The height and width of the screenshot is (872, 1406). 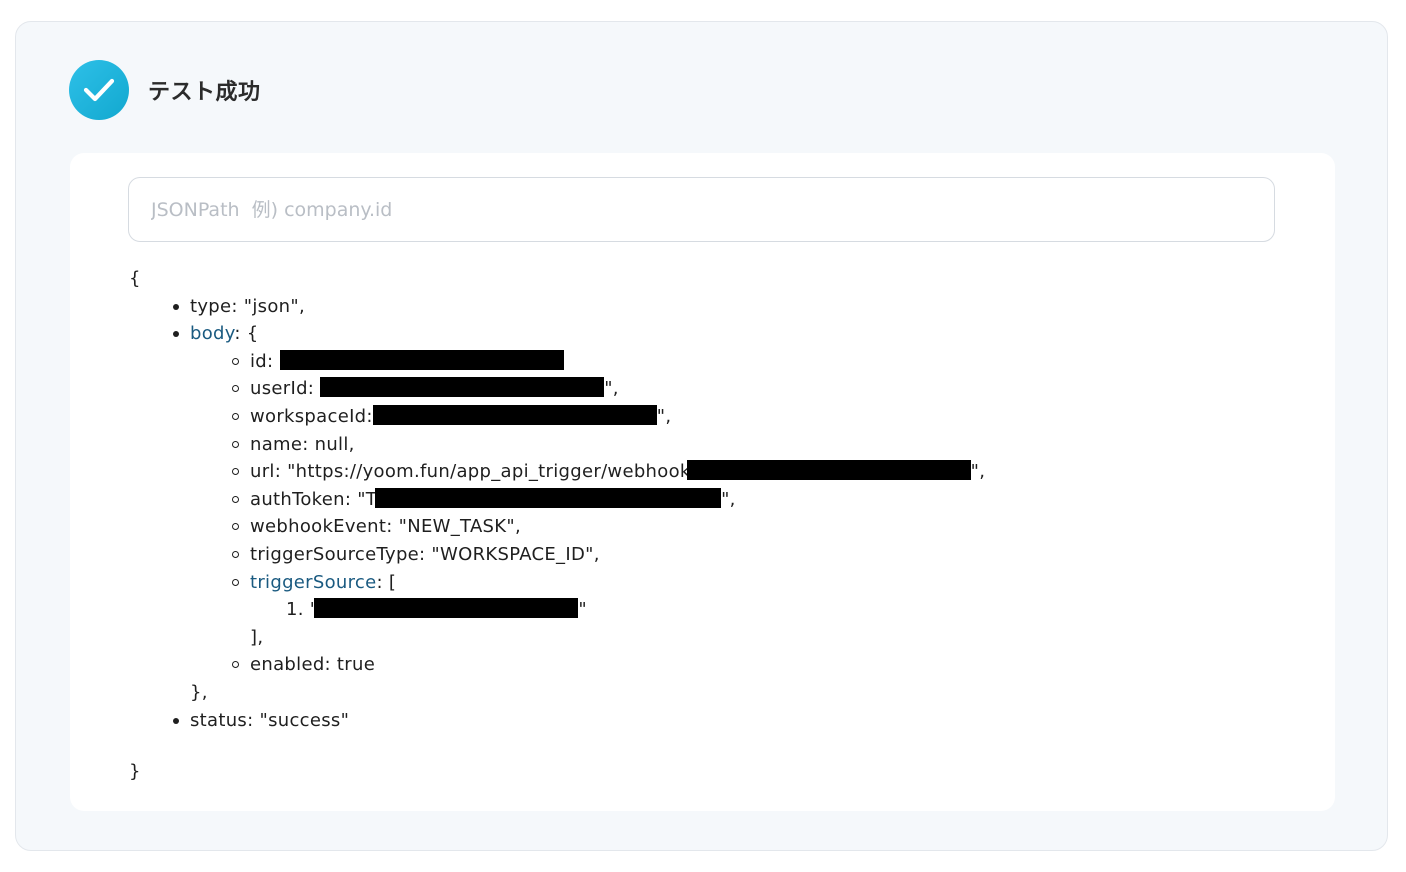 I want to click on json-open-brace: {, so click(x=135, y=278).